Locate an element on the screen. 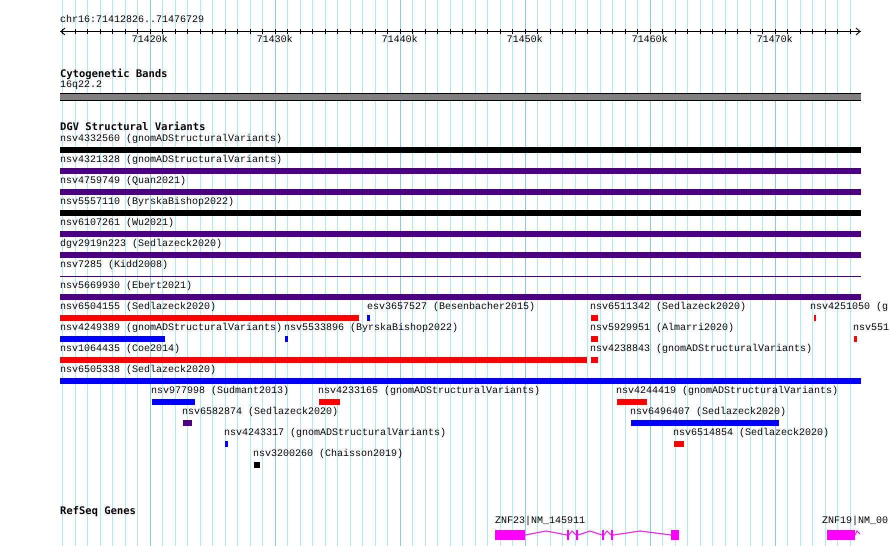 This screenshot has width=890, height=546. variant-label: nsv4759749 (Quan2021) is located at coordinates (123, 182).